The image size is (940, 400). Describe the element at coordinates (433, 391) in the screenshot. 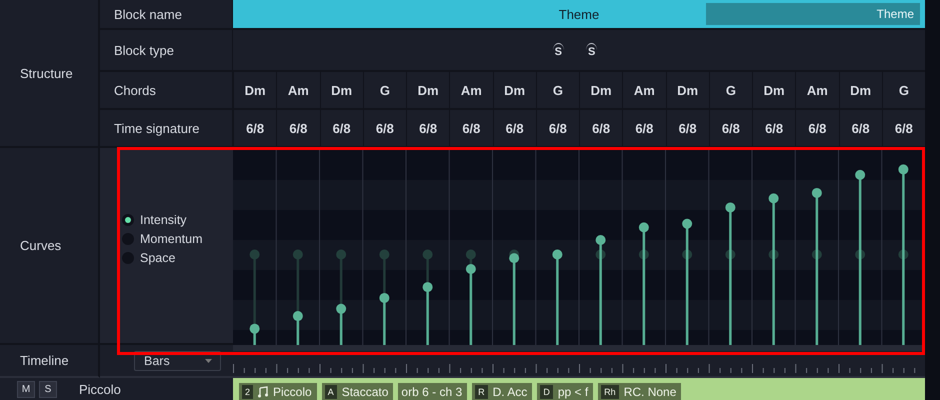

I see `track-chip: orb 6 - ch 3` at that location.